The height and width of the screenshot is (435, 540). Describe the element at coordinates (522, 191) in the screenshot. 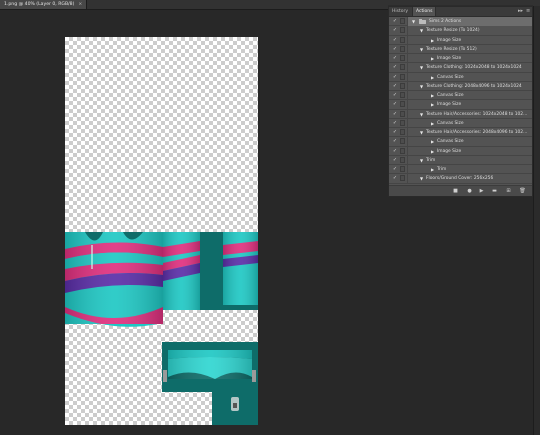

I see `delete-button: 🗑` at that location.